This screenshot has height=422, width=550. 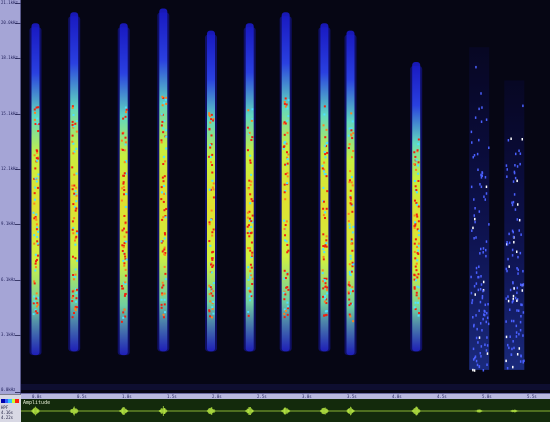 I want to click on scale-color-cell, so click(x=17, y=401).